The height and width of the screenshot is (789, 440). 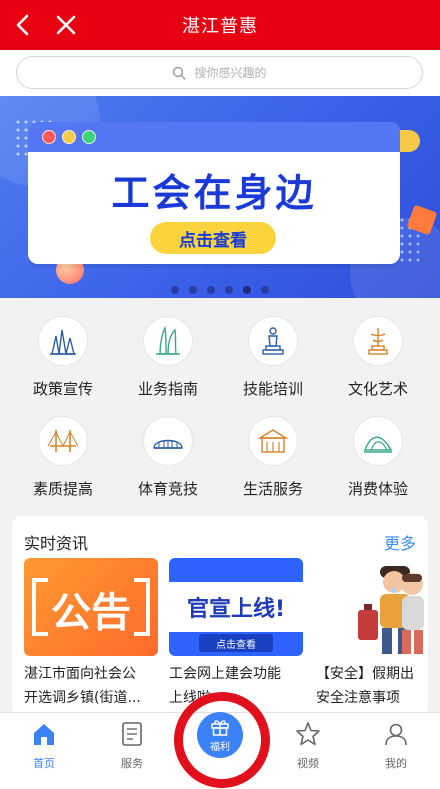 I want to click on nav-item-service: 服务, so click(x=132, y=749).